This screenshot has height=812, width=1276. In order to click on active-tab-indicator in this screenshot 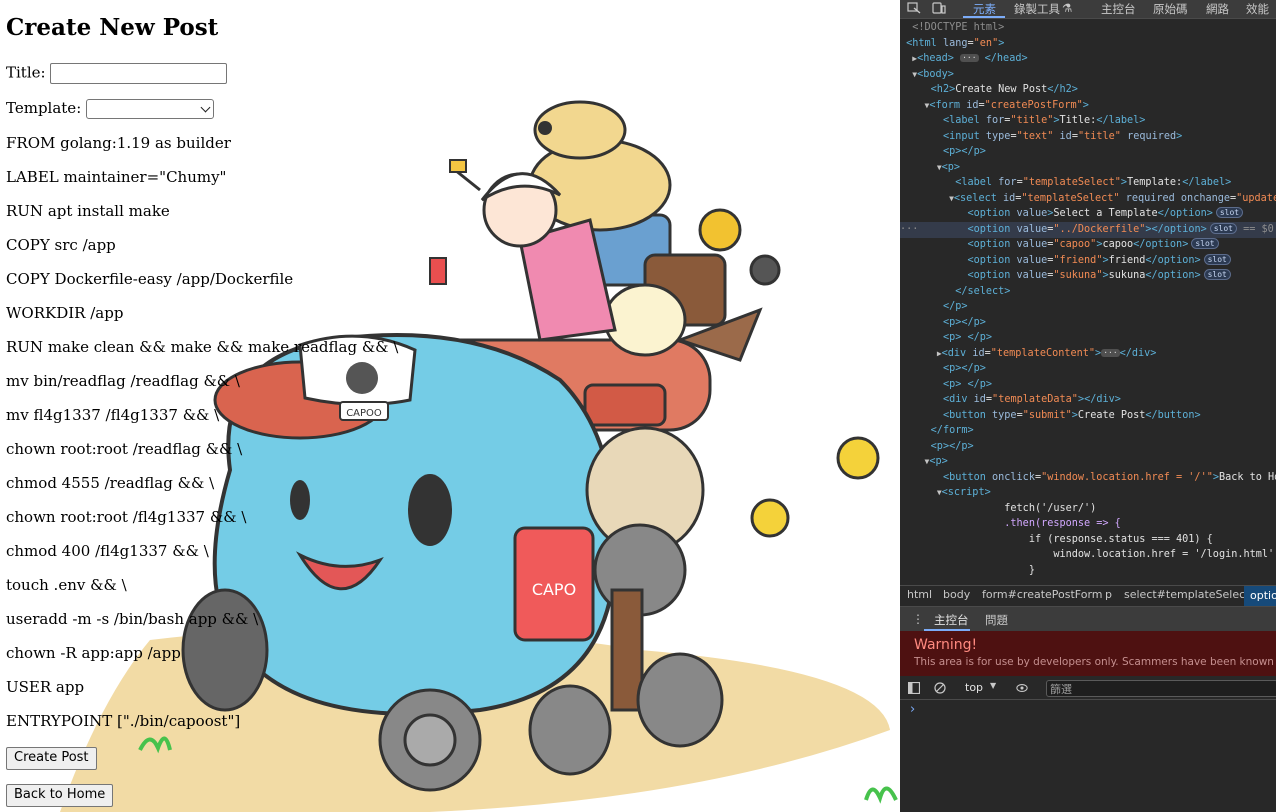, I will do `click(984, 17)`.